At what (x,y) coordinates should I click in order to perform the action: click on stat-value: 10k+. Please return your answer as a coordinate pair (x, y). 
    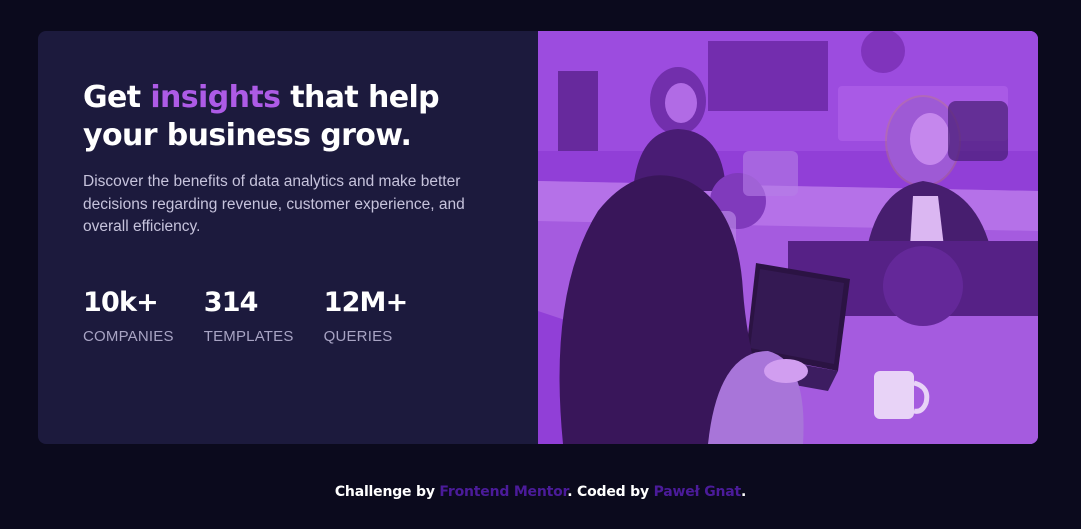
    Looking at the image, I should click on (121, 302).